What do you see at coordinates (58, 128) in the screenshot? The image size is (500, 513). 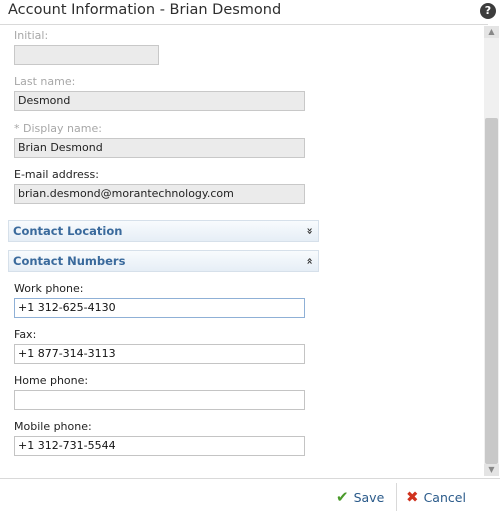 I see `display-name-label: * Display name:` at bounding box center [58, 128].